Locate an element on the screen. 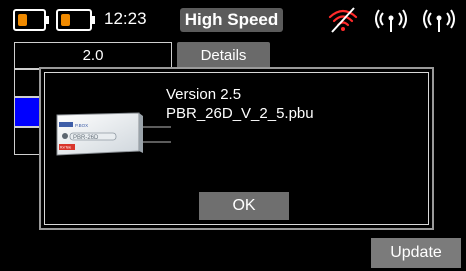  tab-details: Details is located at coordinates (223, 55).